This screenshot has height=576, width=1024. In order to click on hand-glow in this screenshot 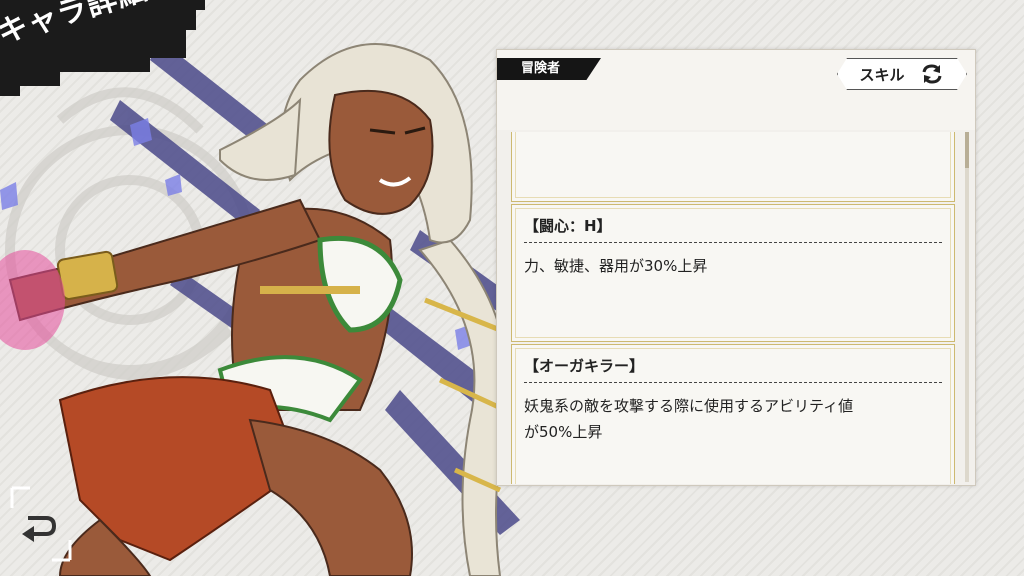, I will do `click(32, 300)`.